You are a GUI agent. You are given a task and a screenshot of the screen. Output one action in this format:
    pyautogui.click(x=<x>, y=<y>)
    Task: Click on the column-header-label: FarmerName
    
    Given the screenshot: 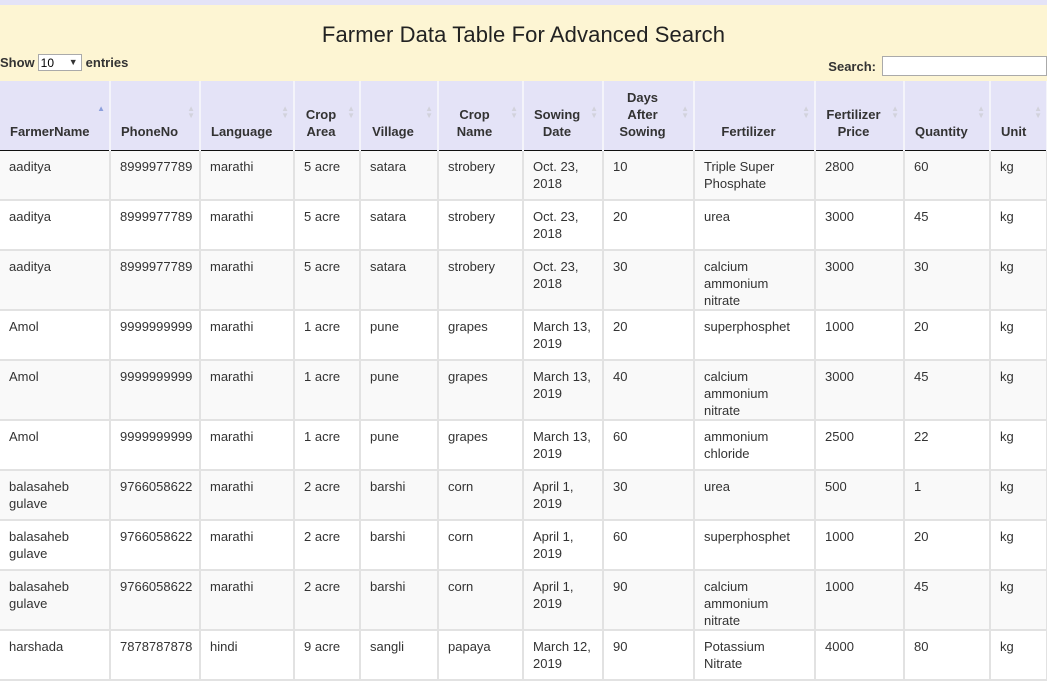 What is the action you would take?
    pyautogui.click(x=54, y=131)
    